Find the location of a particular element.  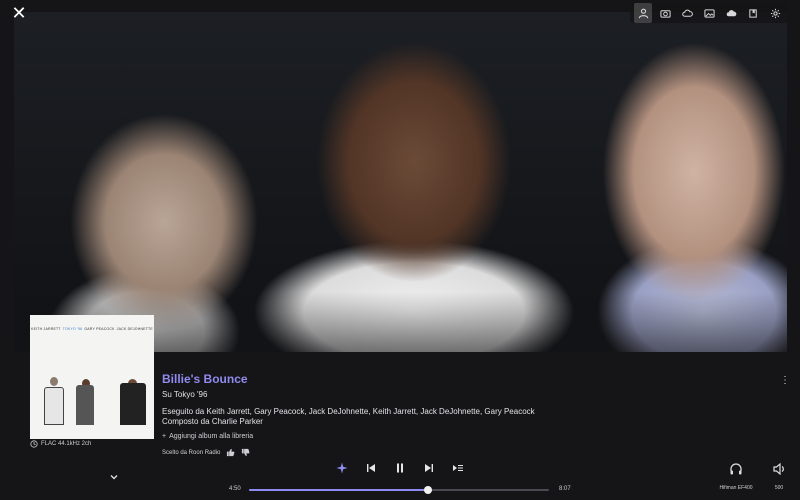

queue-icon is located at coordinates (458, 468).